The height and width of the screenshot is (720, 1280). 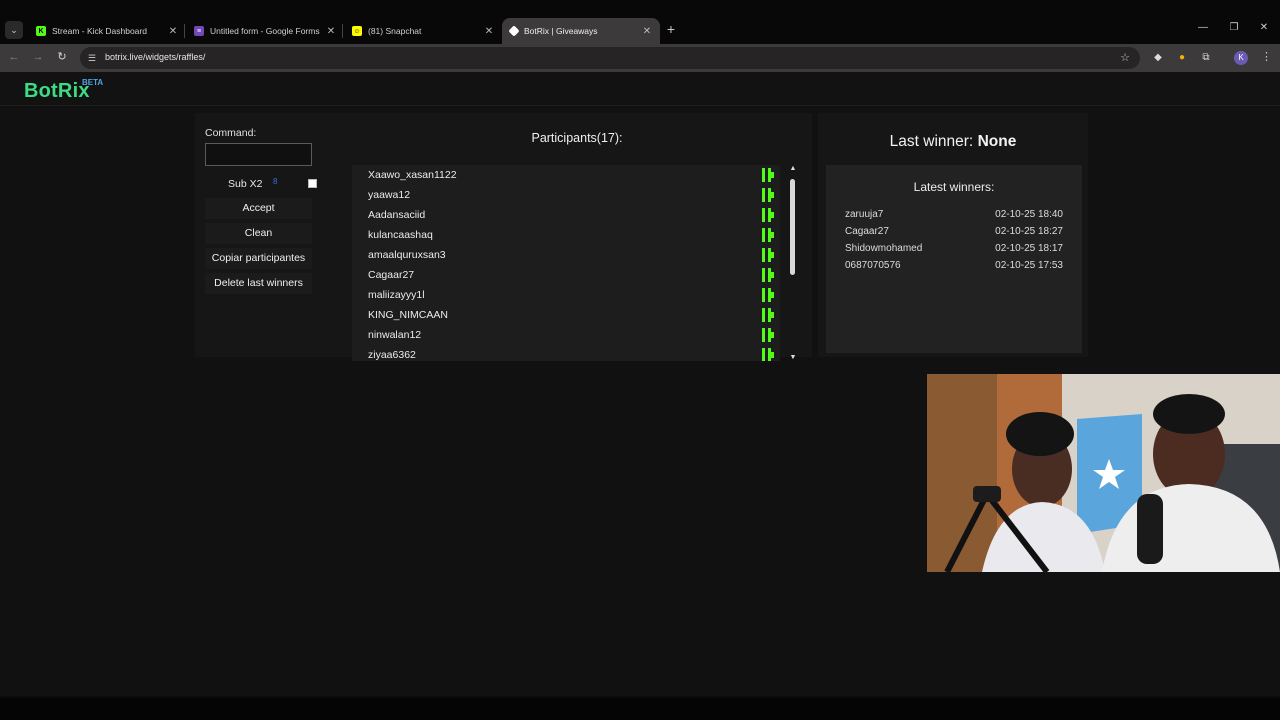 I want to click on extensions-puzzle-icon: ⧉, so click(x=1206, y=58).